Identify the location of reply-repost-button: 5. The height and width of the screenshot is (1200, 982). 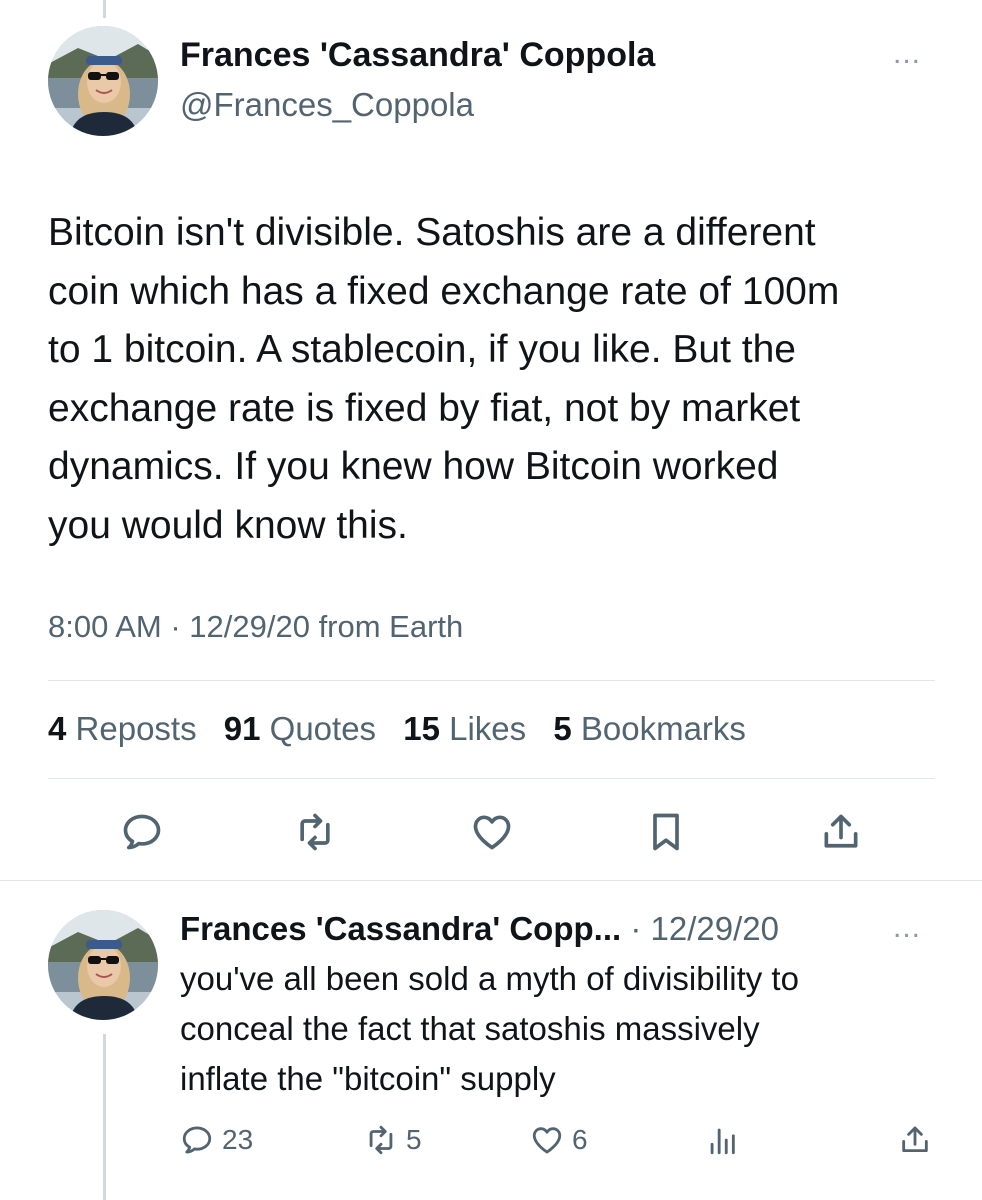
(393, 1140).